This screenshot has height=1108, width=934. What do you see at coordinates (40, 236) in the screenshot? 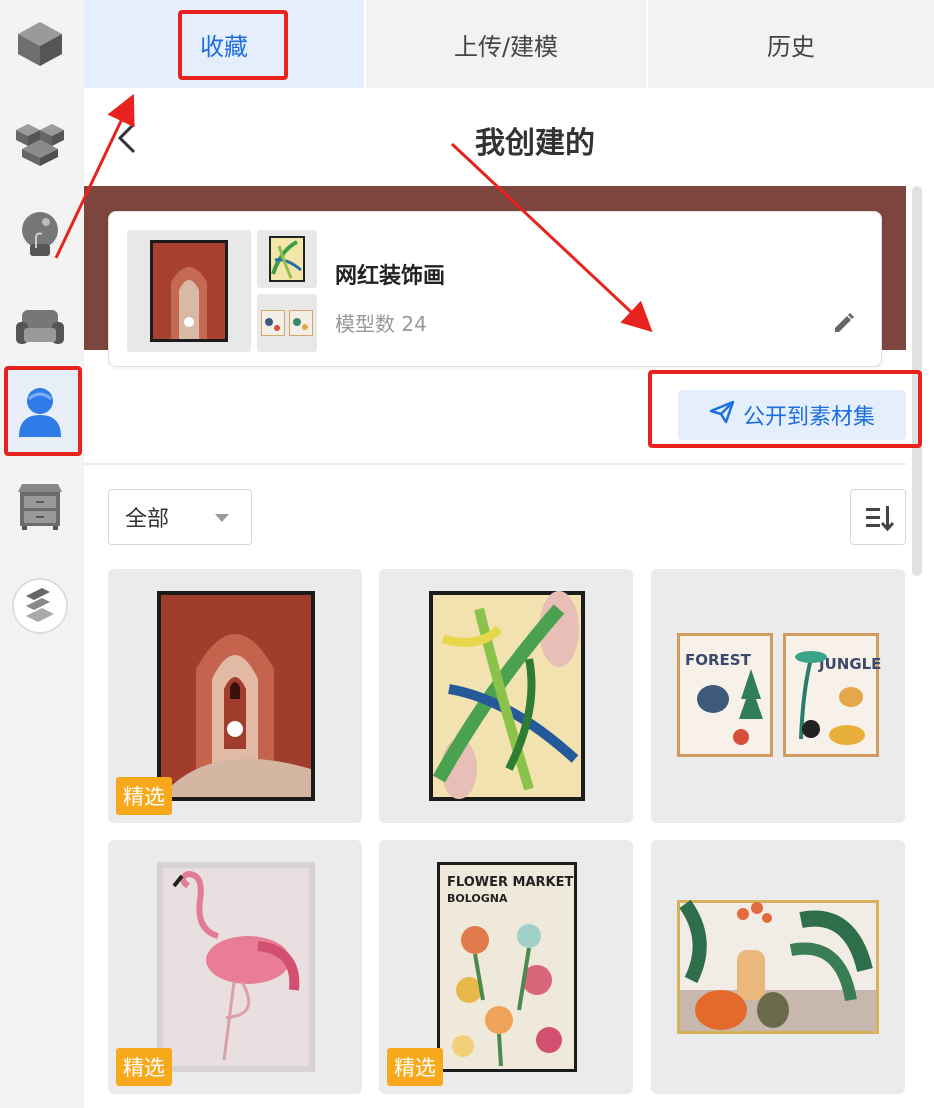
I see `lightbulb-icon` at bounding box center [40, 236].